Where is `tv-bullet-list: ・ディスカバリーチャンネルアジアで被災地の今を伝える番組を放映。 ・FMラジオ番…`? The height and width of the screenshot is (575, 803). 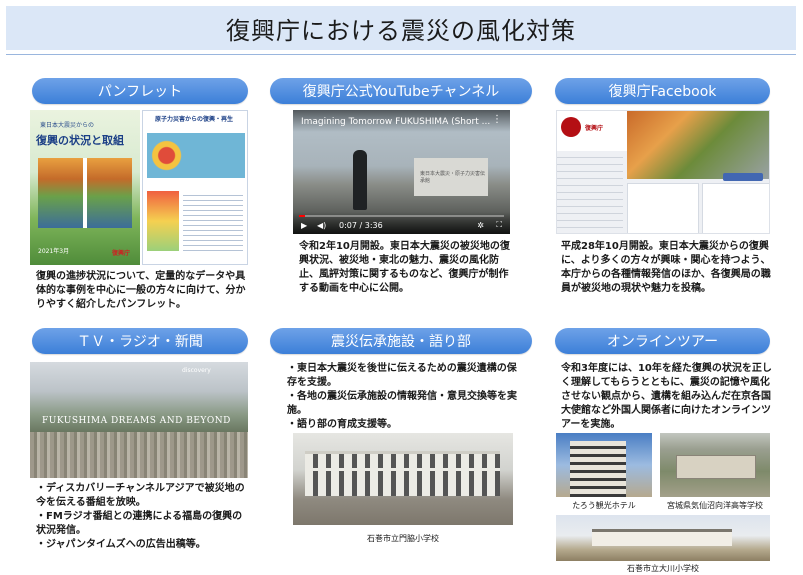
tv-bullet-list: ・ディスカバリーチャンネルアジアで被災地の今を伝える番組を放映。 ・FMラジオ番… is located at coordinates (142, 517).